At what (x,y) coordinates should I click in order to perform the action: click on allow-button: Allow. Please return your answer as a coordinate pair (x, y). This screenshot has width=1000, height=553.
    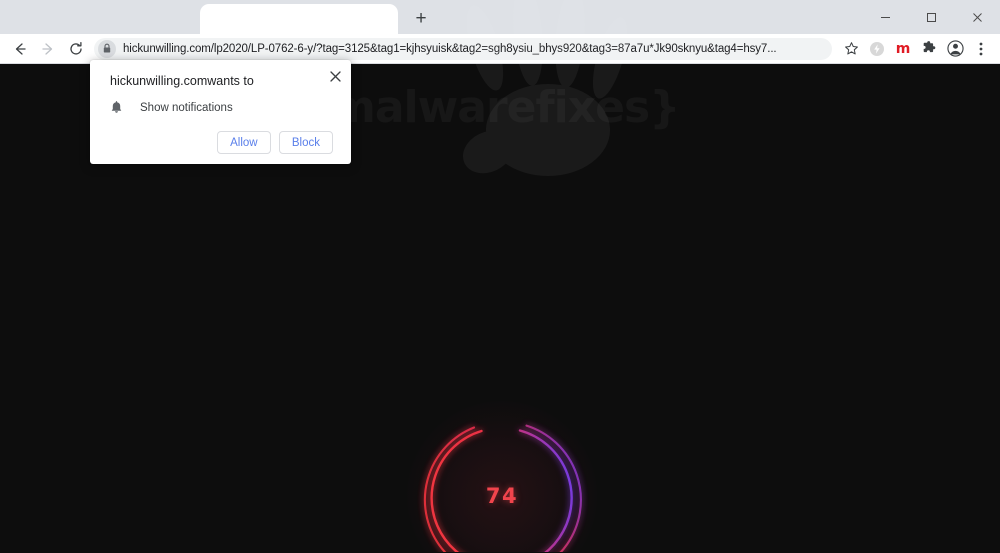
    Looking at the image, I should click on (243, 142).